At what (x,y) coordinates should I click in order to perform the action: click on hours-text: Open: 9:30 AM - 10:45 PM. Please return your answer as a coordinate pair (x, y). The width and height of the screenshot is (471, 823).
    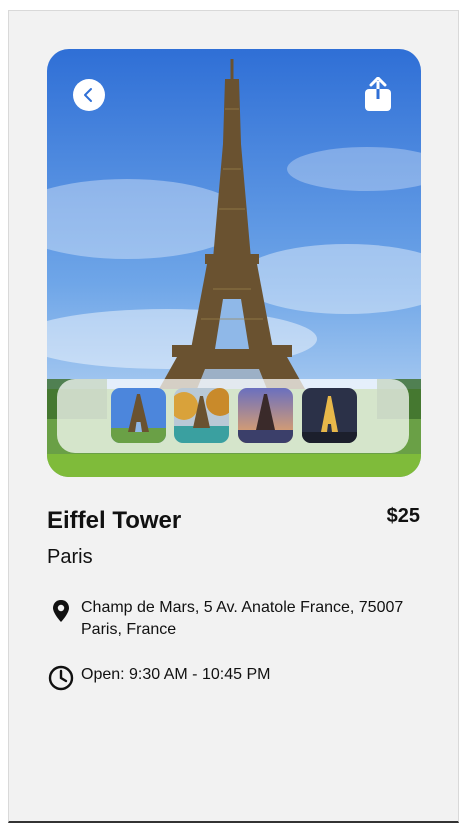
    Looking at the image, I should click on (176, 674).